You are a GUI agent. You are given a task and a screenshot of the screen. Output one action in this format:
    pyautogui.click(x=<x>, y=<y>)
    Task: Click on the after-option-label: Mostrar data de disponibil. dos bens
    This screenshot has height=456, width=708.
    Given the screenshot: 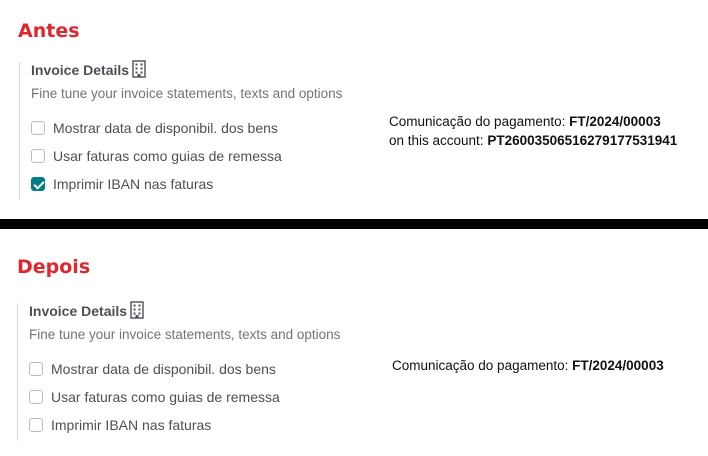 What is the action you would take?
    pyautogui.click(x=163, y=369)
    